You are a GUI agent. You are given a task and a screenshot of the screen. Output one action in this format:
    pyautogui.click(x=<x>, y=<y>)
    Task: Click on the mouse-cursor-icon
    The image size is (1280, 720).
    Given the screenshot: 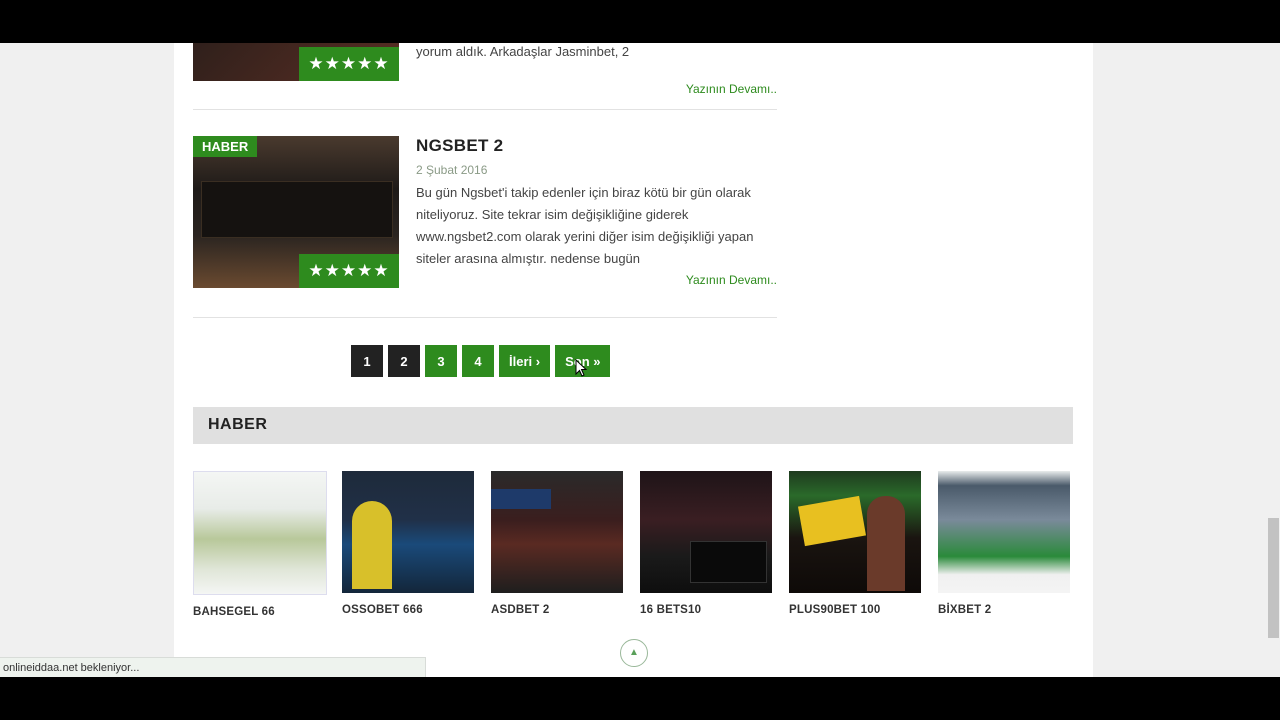 What is the action you would take?
    pyautogui.click(x=581, y=368)
    